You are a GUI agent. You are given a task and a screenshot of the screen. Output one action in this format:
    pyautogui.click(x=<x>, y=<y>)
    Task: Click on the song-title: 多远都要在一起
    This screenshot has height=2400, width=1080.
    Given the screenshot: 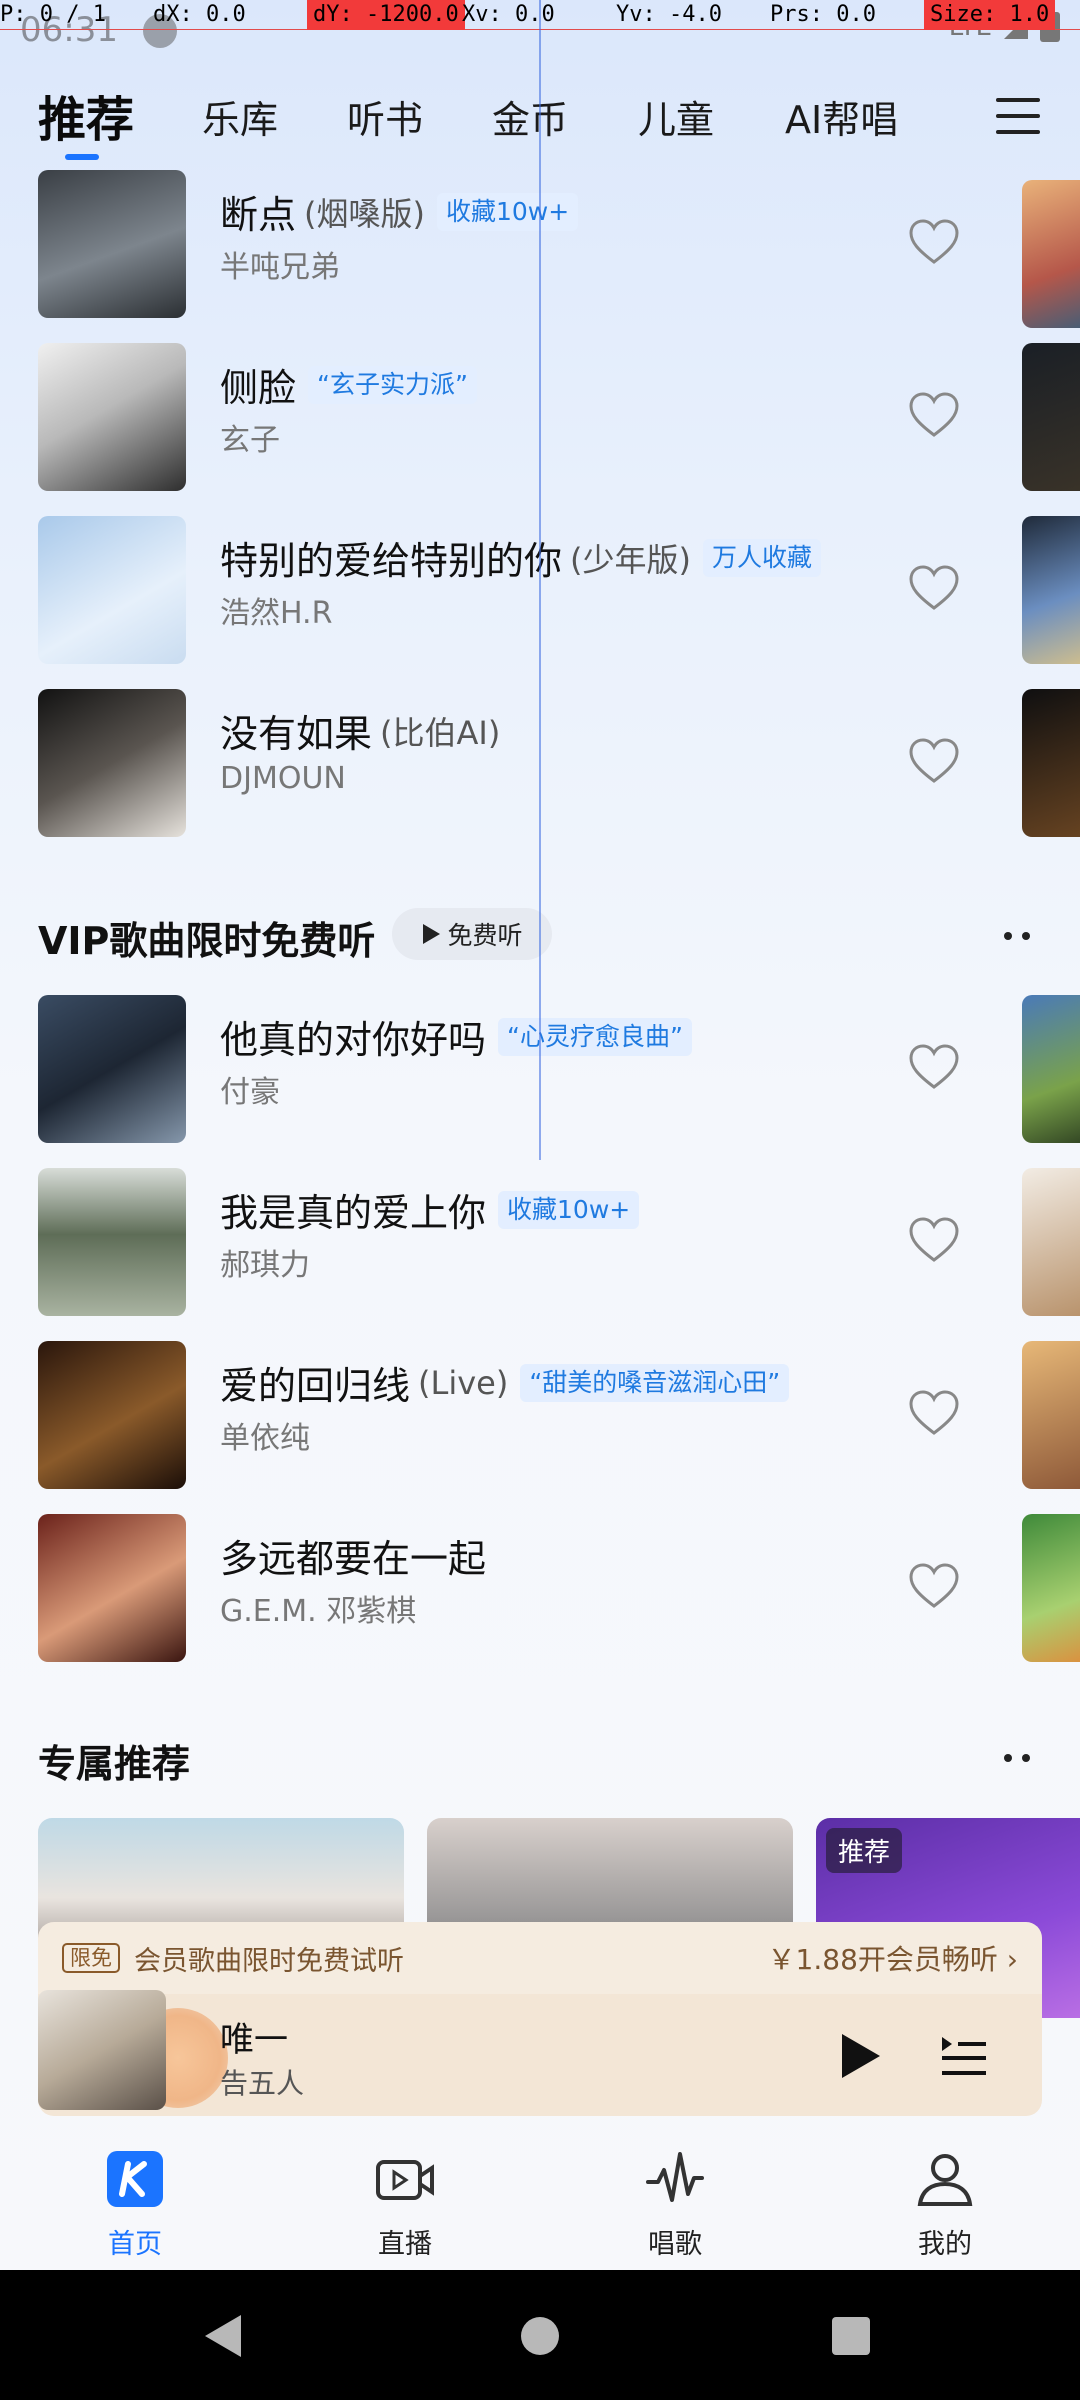 What is the action you would take?
    pyautogui.click(x=353, y=1559)
    